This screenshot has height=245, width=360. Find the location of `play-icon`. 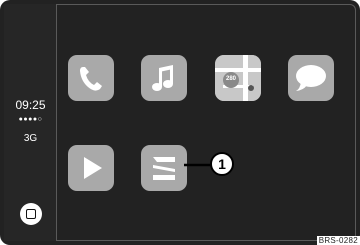

play-icon is located at coordinates (93, 168).